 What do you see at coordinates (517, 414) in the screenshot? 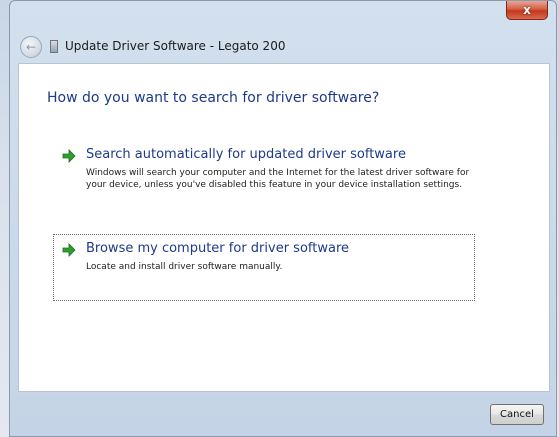
I see `cancel-button: Cancel` at bounding box center [517, 414].